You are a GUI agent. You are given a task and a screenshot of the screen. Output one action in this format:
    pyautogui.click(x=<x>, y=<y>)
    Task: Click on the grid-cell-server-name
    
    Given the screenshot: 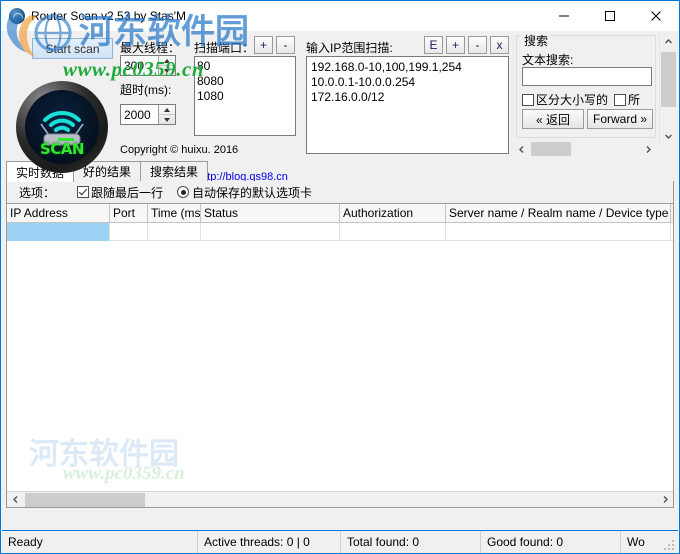 What is the action you would take?
    pyautogui.click(x=558, y=232)
    